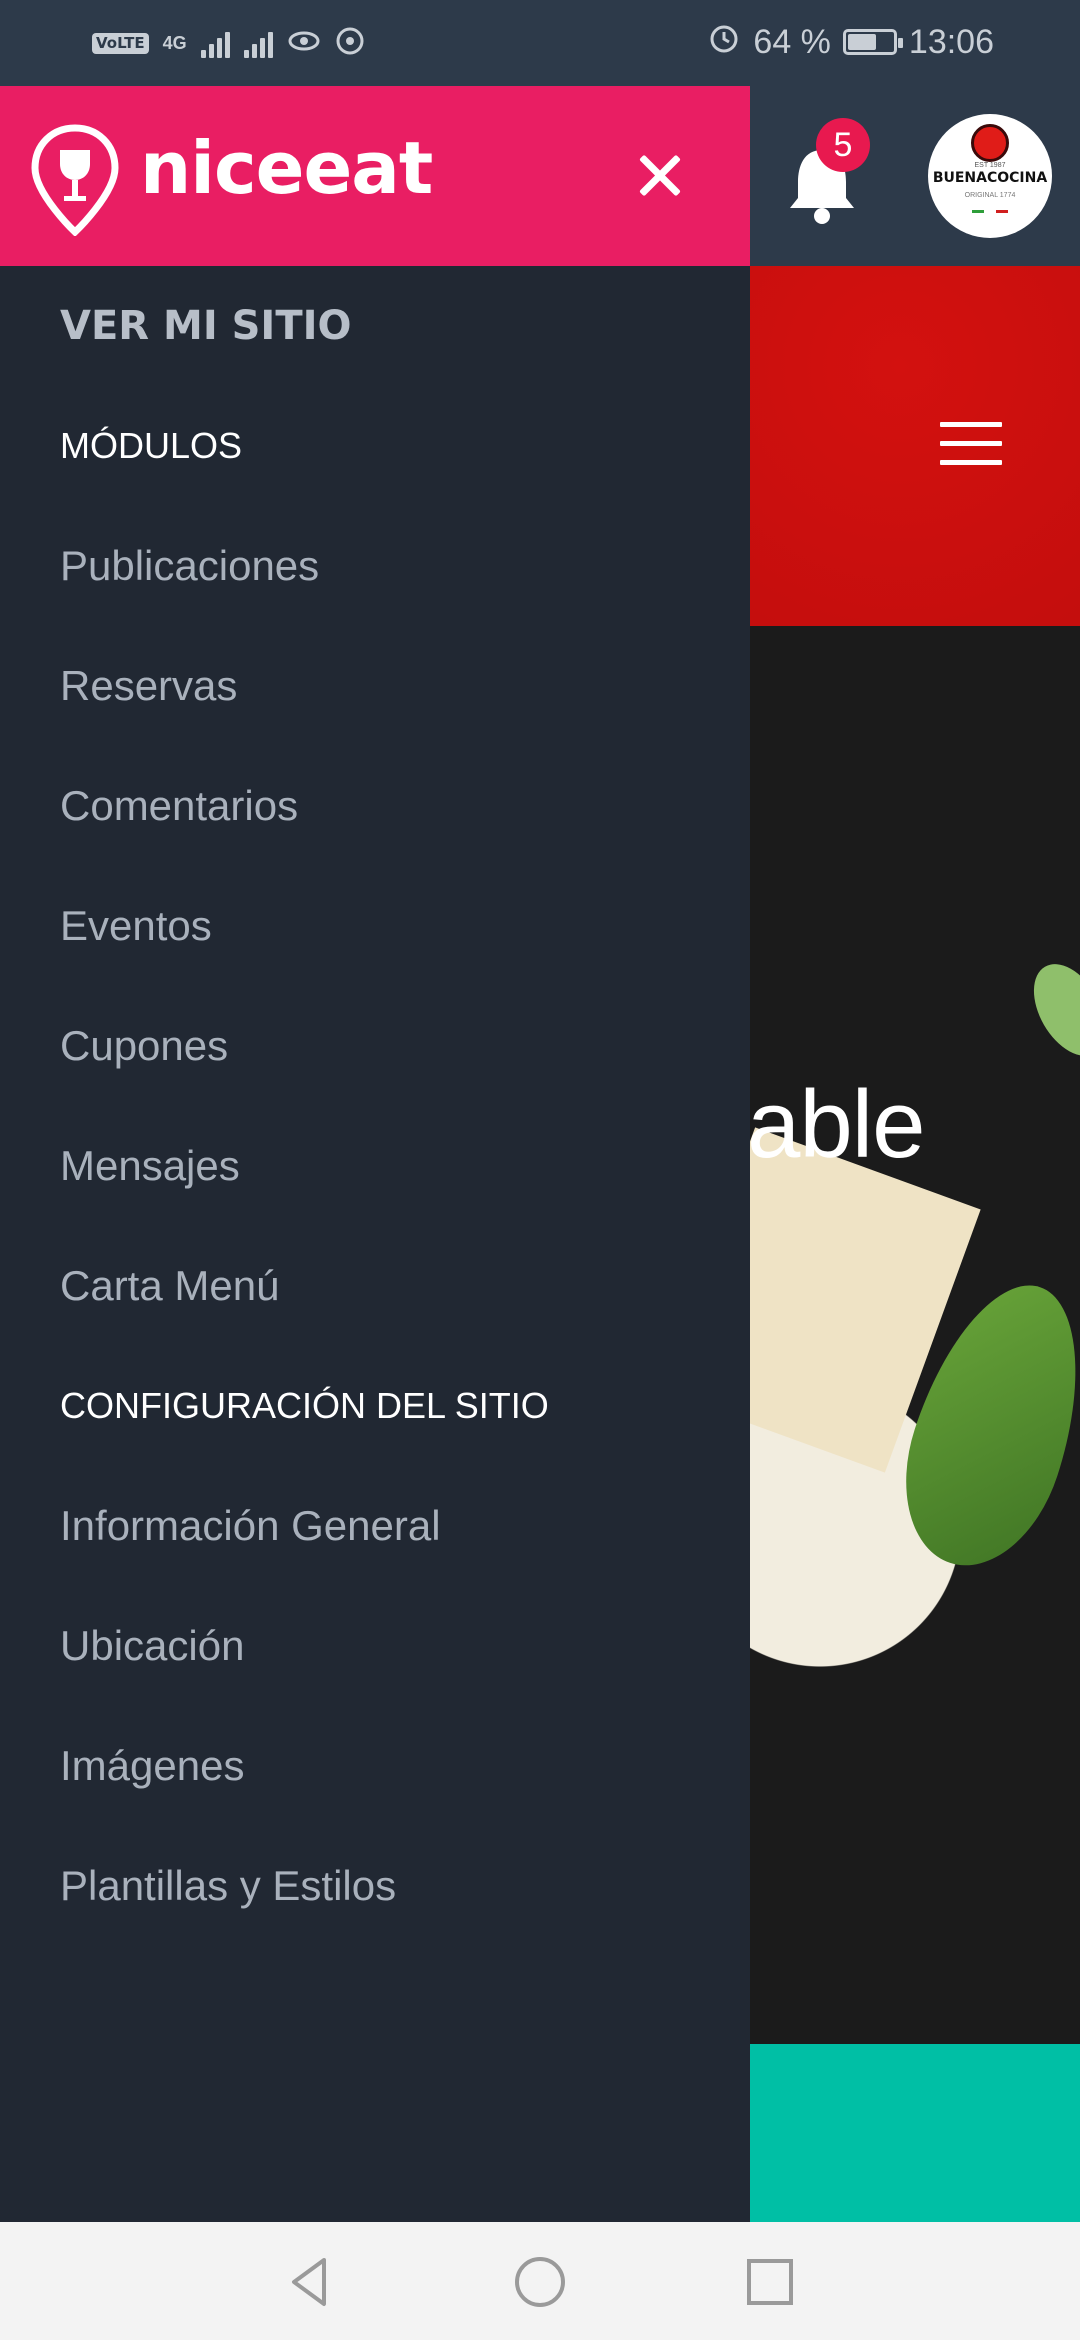 The width and height of the screenshot is (1080, 2340). What do you see at coordinates (971, 445) in the screenshot?
I see `hamburger-menu-icon` at bounding box center [971, 445].